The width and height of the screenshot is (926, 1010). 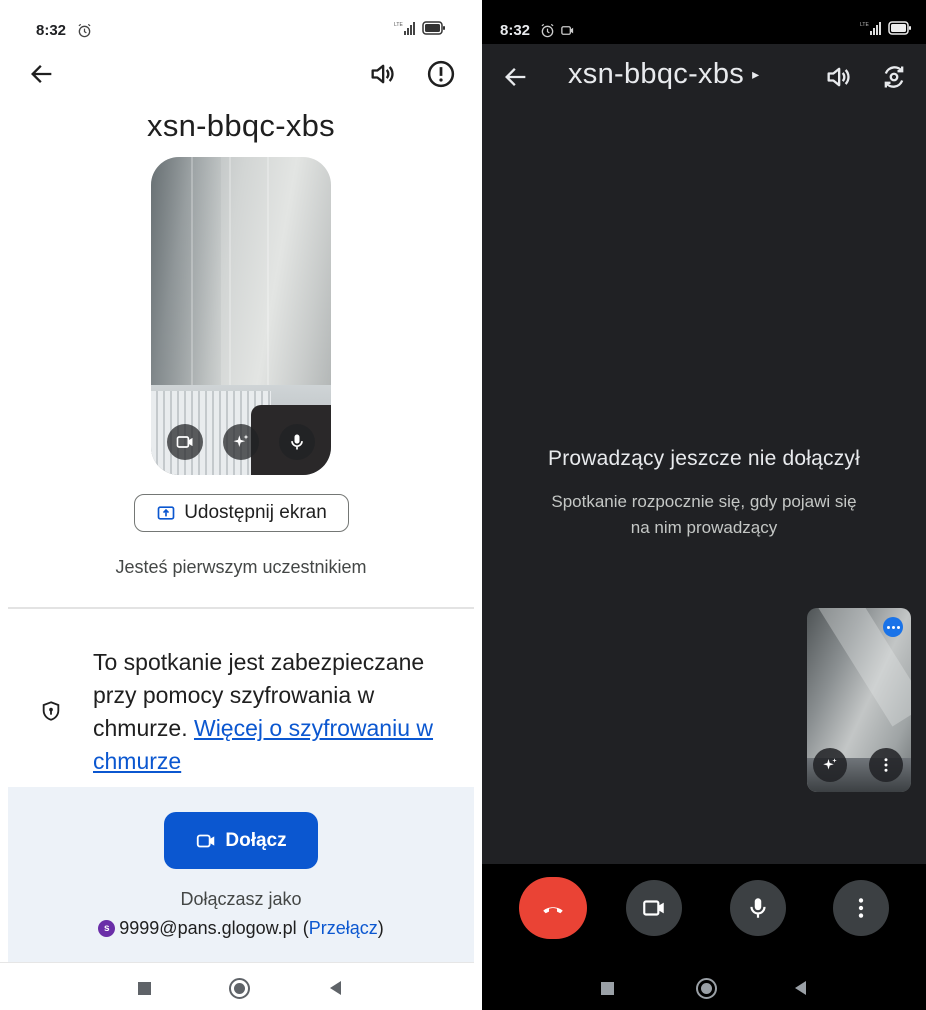 I want to click on tile-more-button, so click(x=886, y=765).